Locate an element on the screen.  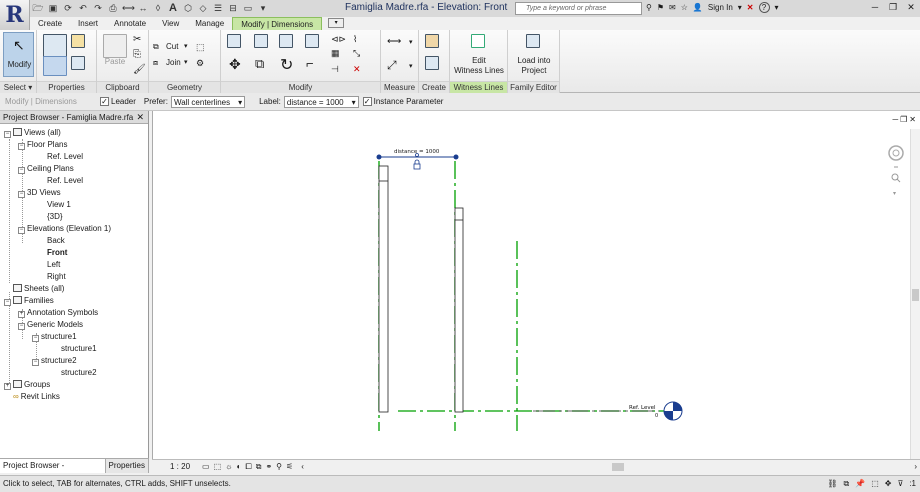
sync-icon: ⟳ is located at coordinates (68, 8).